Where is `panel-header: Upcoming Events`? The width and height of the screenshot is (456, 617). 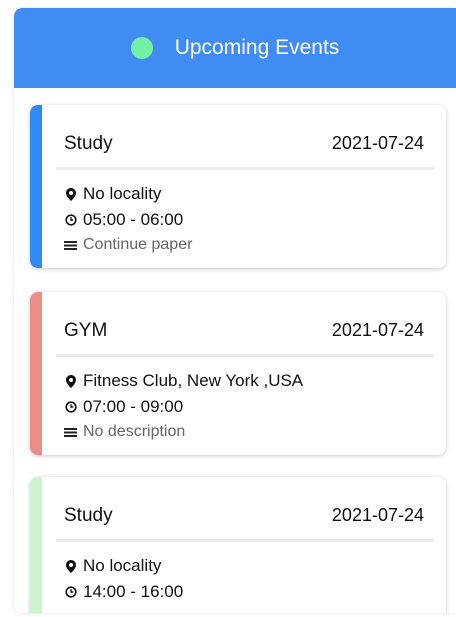 panel-header: Upcoming Events is located at coordinates (235, 48).